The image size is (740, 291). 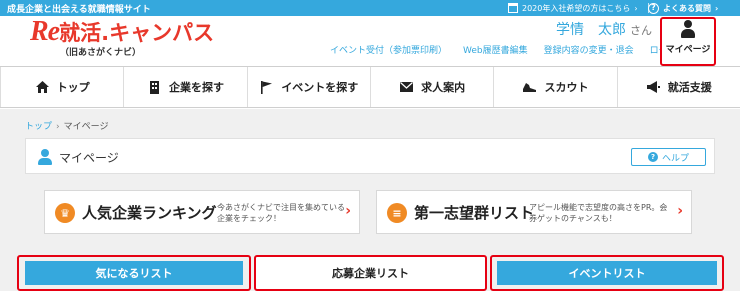 I want to click on subnav-event-reception: イベント受付（参加票印刷）, so click(x=388, y=49).